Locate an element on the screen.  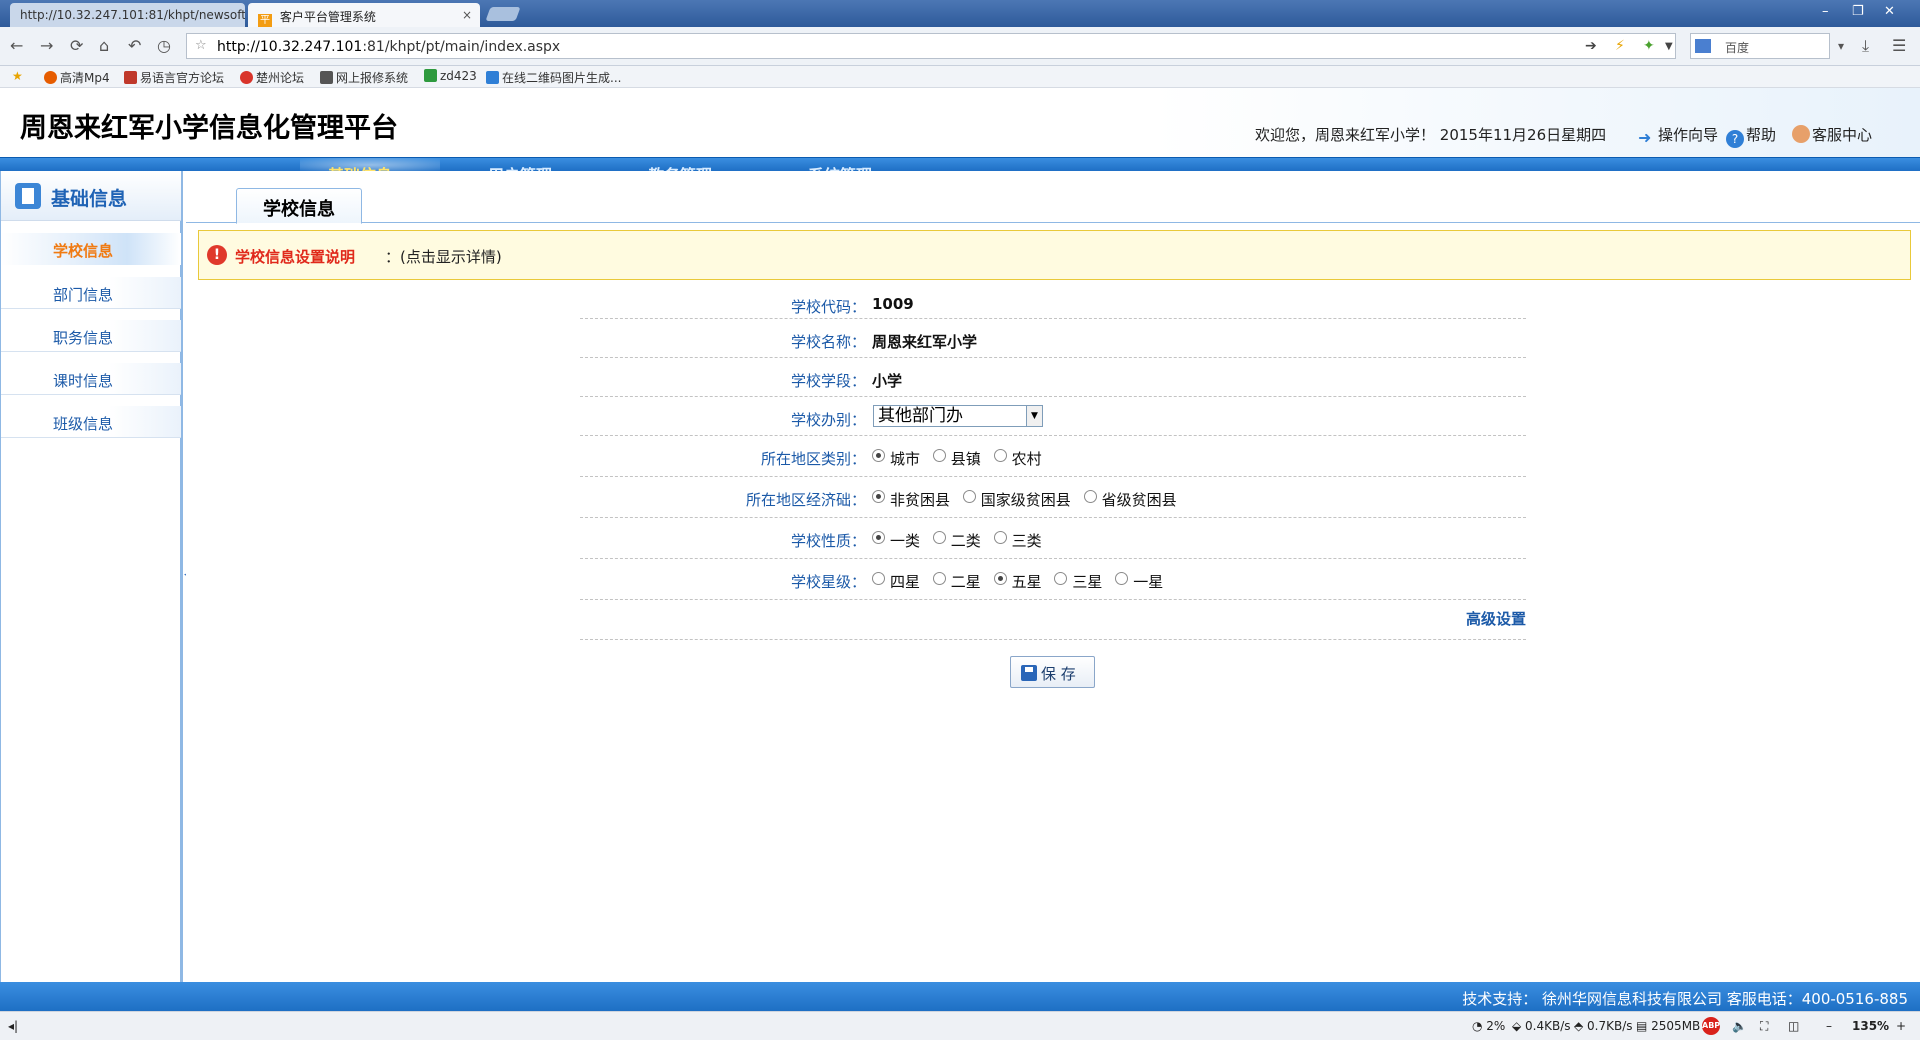
radio-option: 一类 is located at coordinates (896, 540).